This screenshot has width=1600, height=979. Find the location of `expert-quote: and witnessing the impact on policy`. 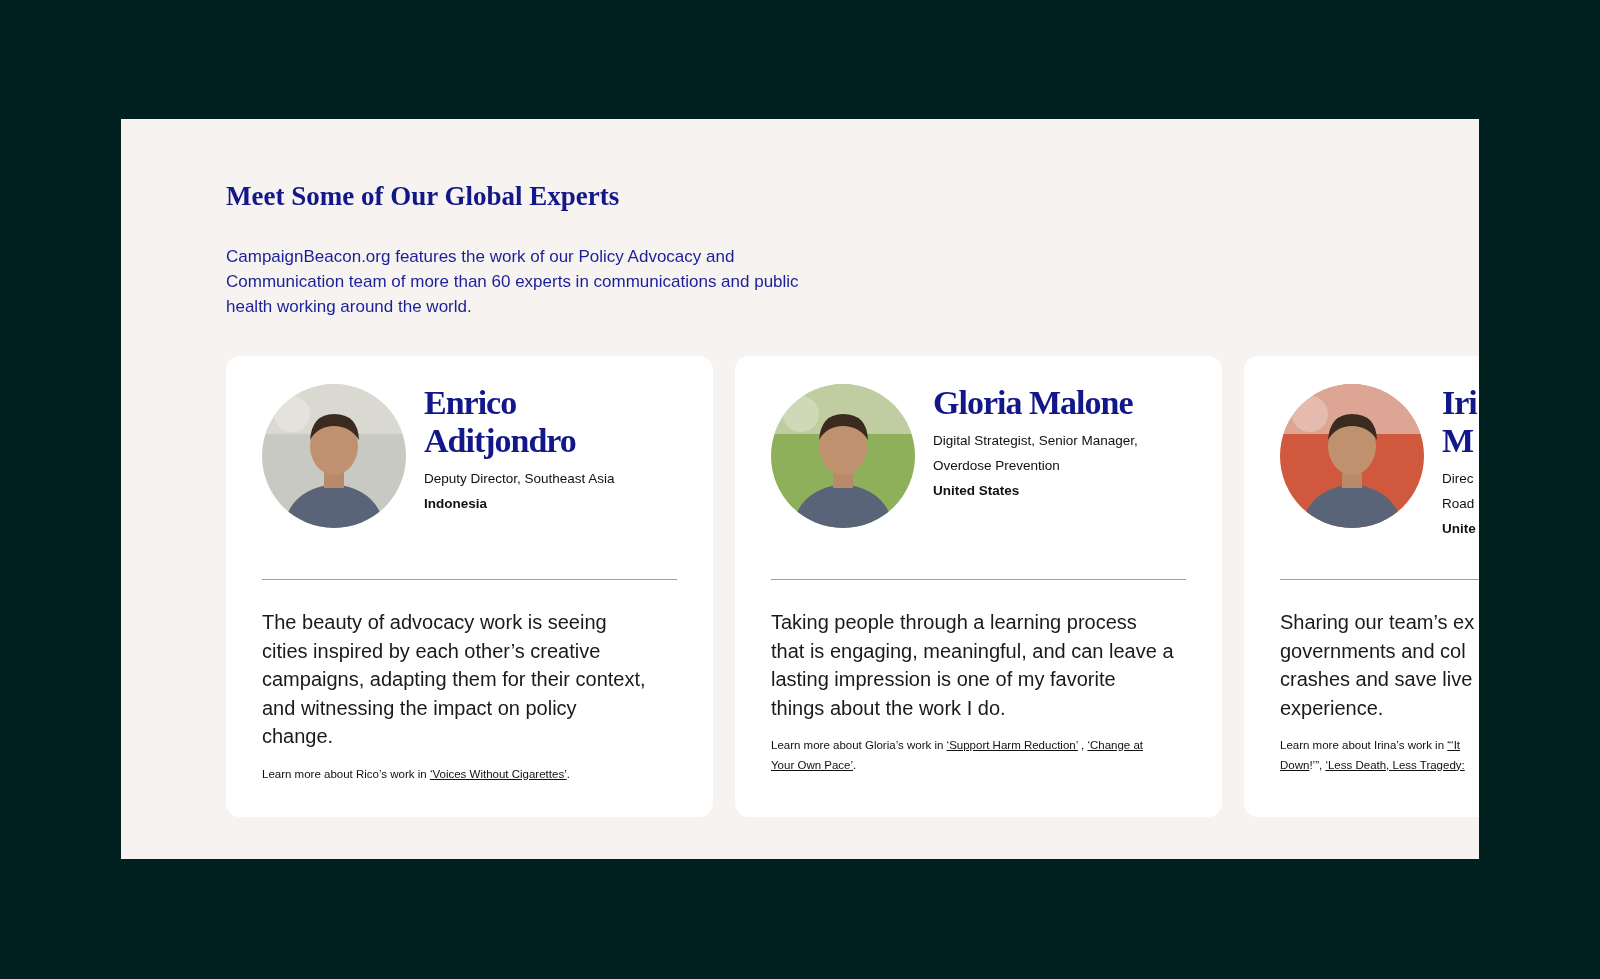

expert-quote: and witnessing the impact on policy is located at coordinates (419, 708).